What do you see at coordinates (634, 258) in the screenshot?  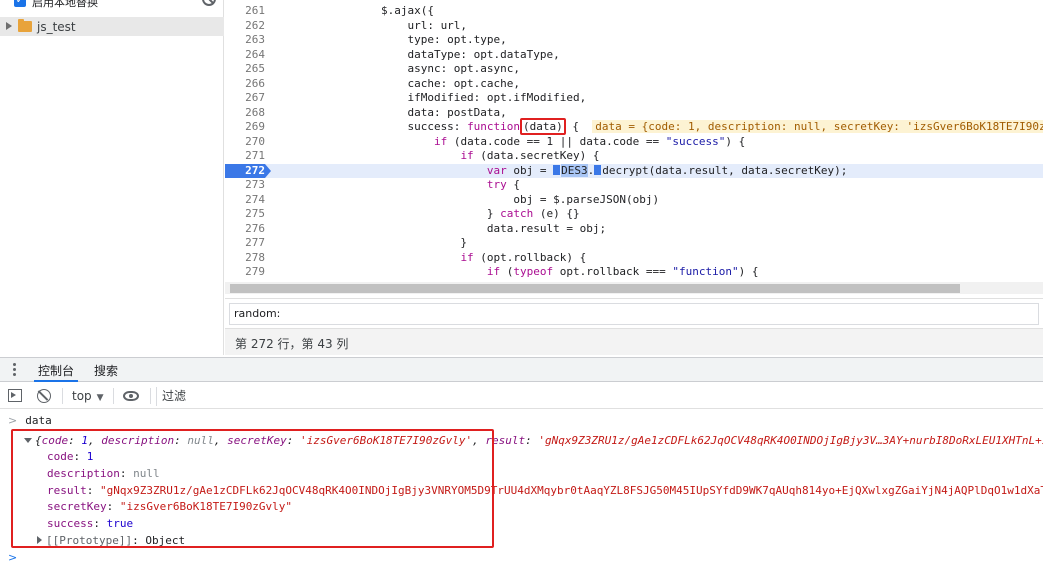 I see `code-line: 278 if (opt.rollback) {` at bounding box center [634, 258].